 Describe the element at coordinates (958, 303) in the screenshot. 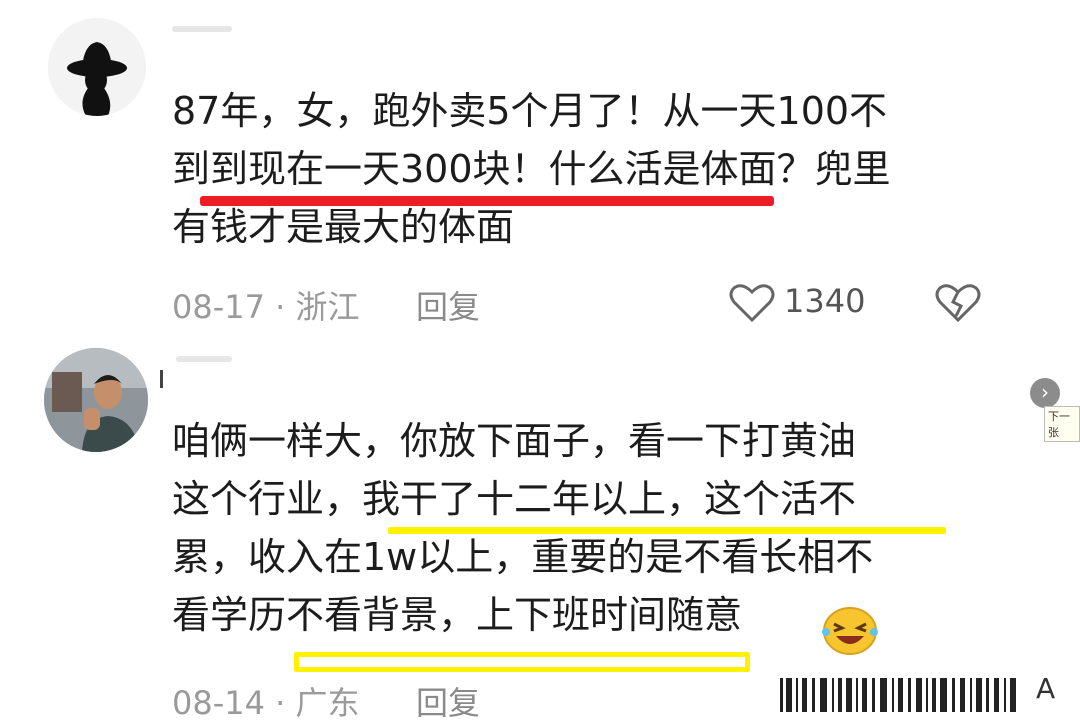

I see `broken-heart-icon` at that location.